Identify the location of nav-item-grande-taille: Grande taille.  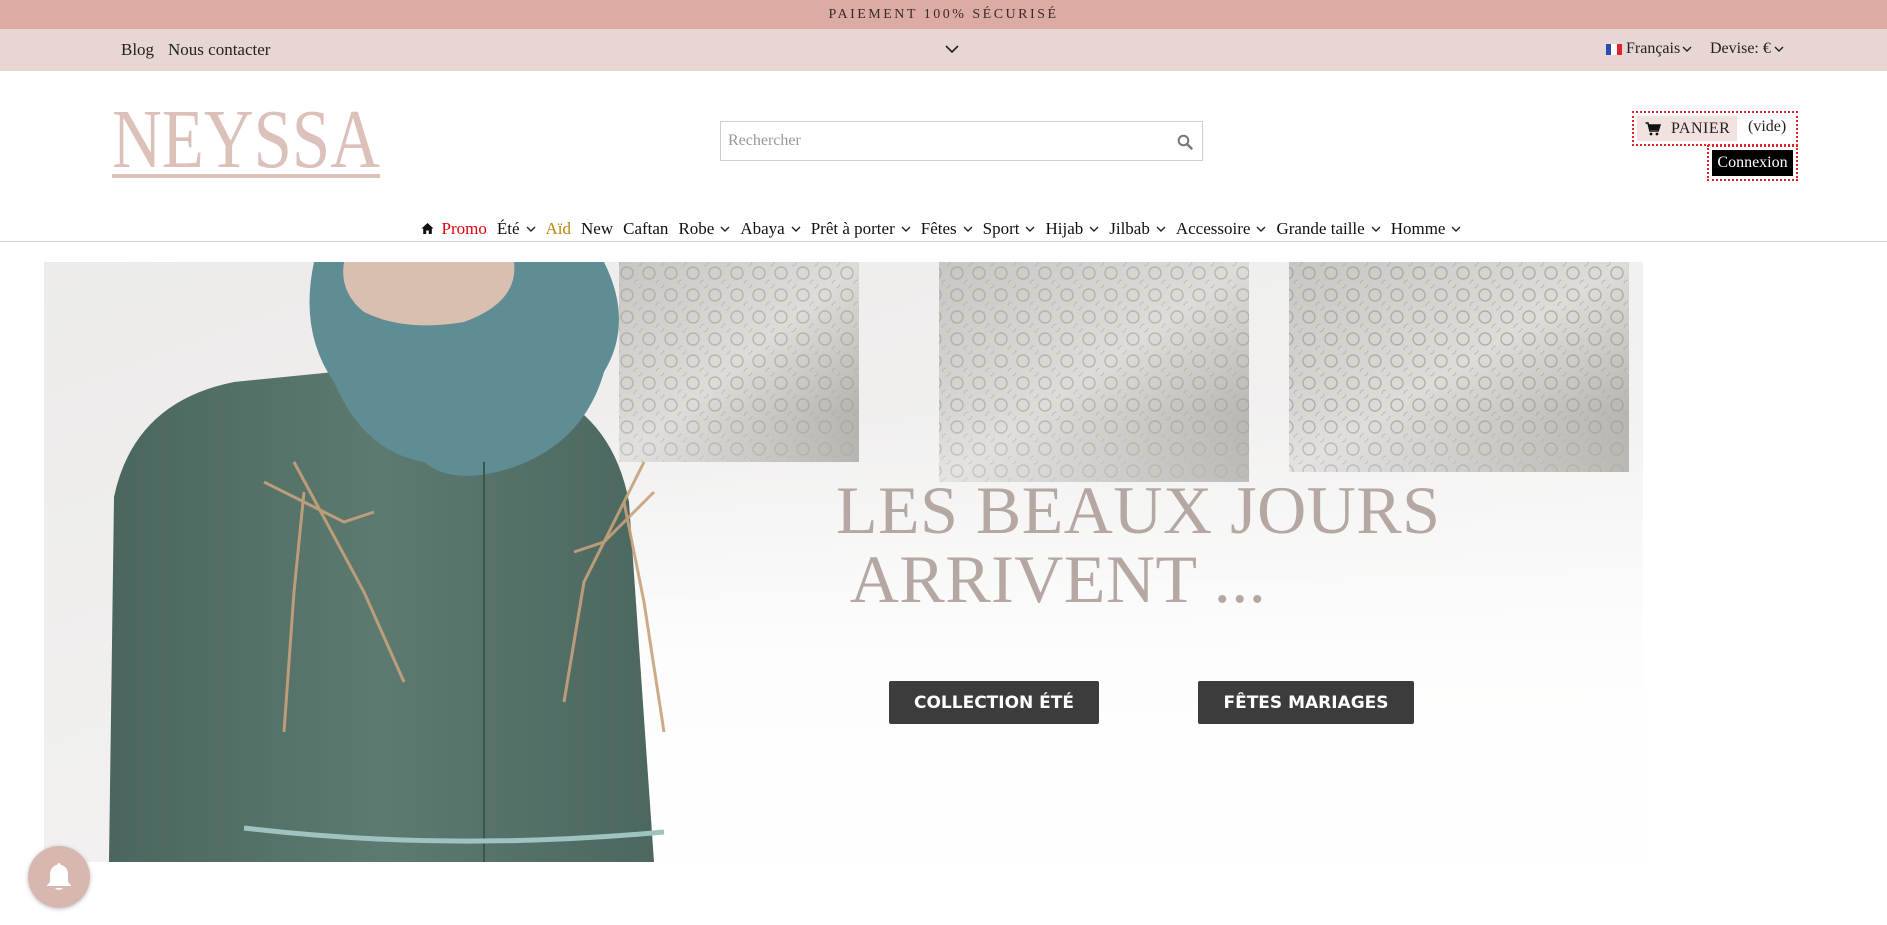
(1328, 229).